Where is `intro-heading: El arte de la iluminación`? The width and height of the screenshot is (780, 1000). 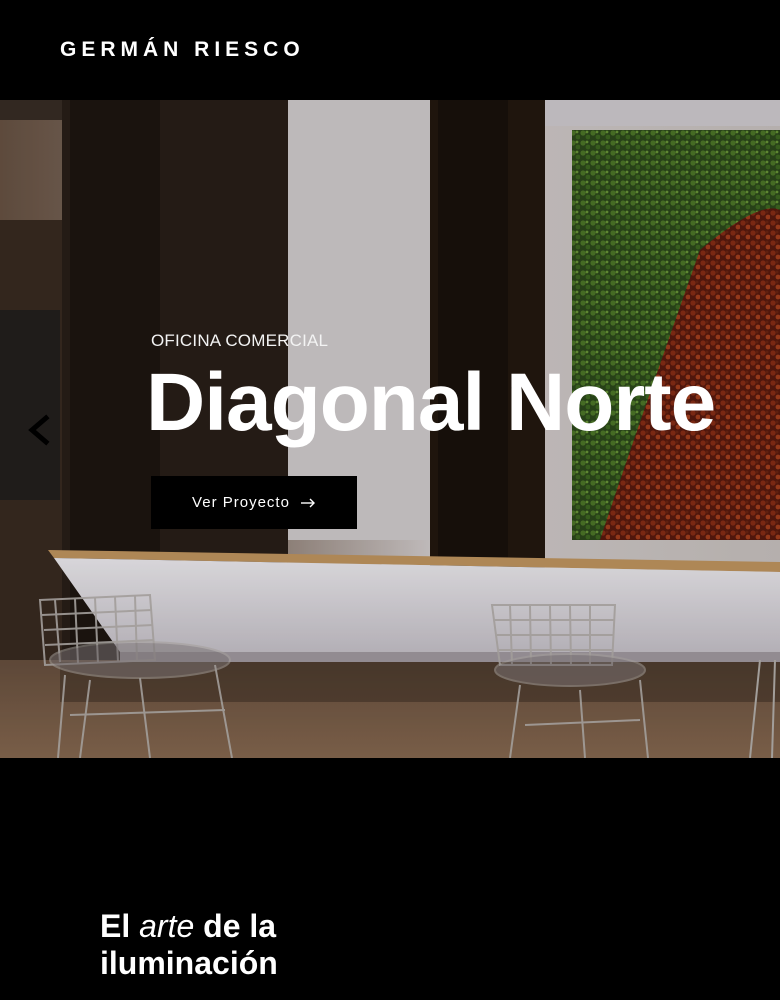 intro-heading: El arte de la iluminación is located at coordinates (189, 945).